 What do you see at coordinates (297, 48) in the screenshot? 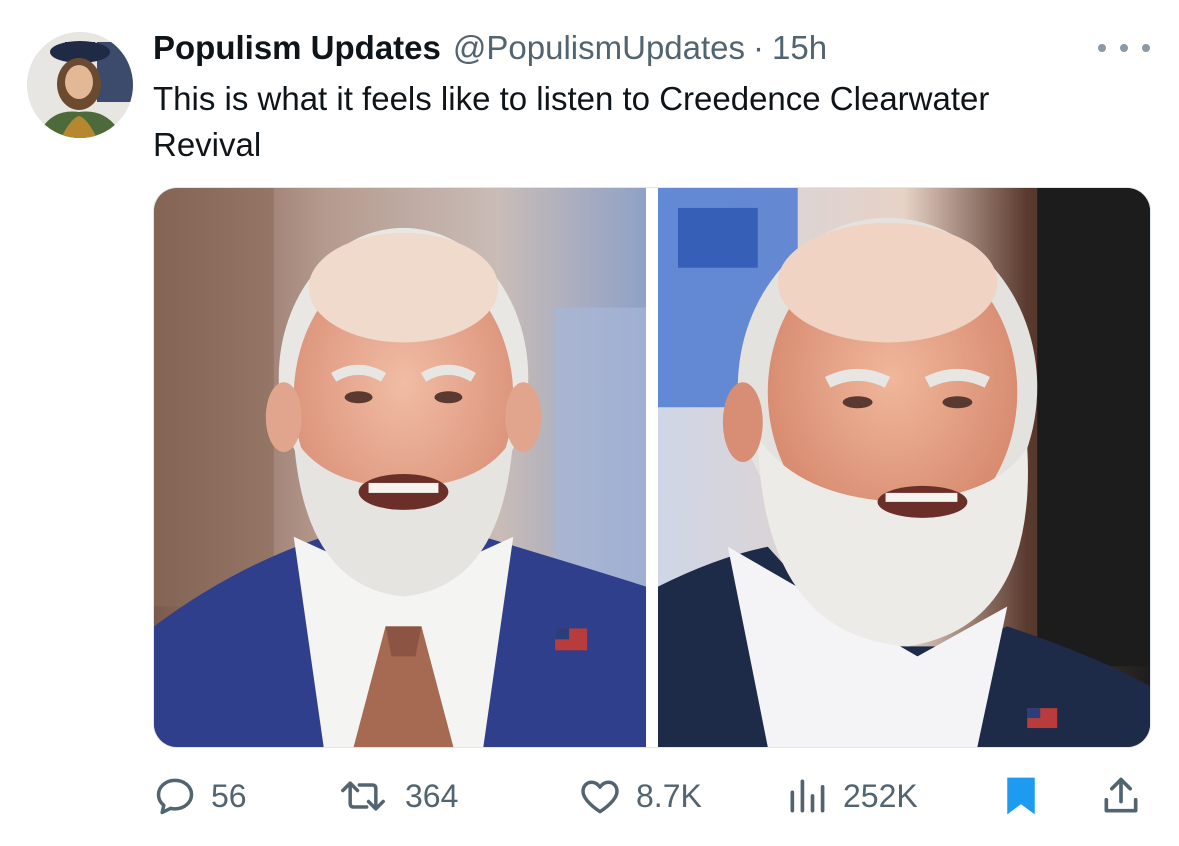
I see `author-display-name: Populism Updates` at bounding box center [297, 48].